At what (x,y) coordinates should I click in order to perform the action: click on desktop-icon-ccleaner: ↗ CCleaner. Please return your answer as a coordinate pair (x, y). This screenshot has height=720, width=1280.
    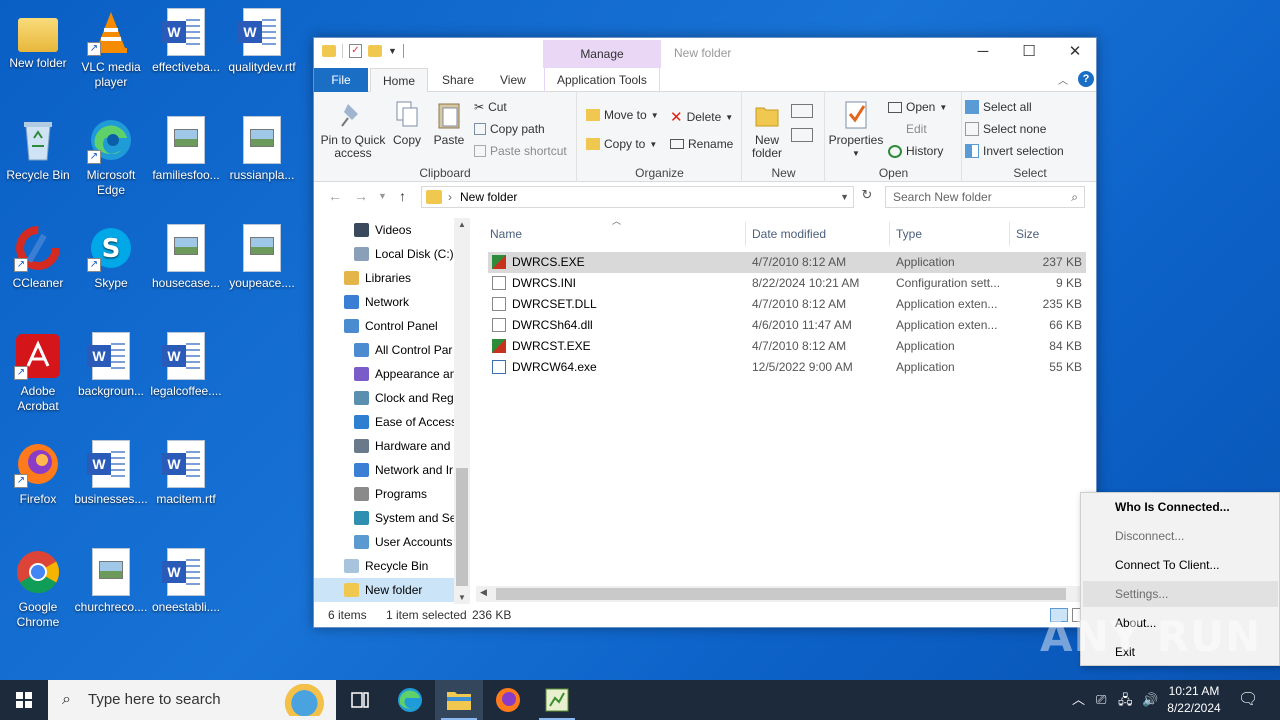
    Looking at the image, I should click on (38, 257).